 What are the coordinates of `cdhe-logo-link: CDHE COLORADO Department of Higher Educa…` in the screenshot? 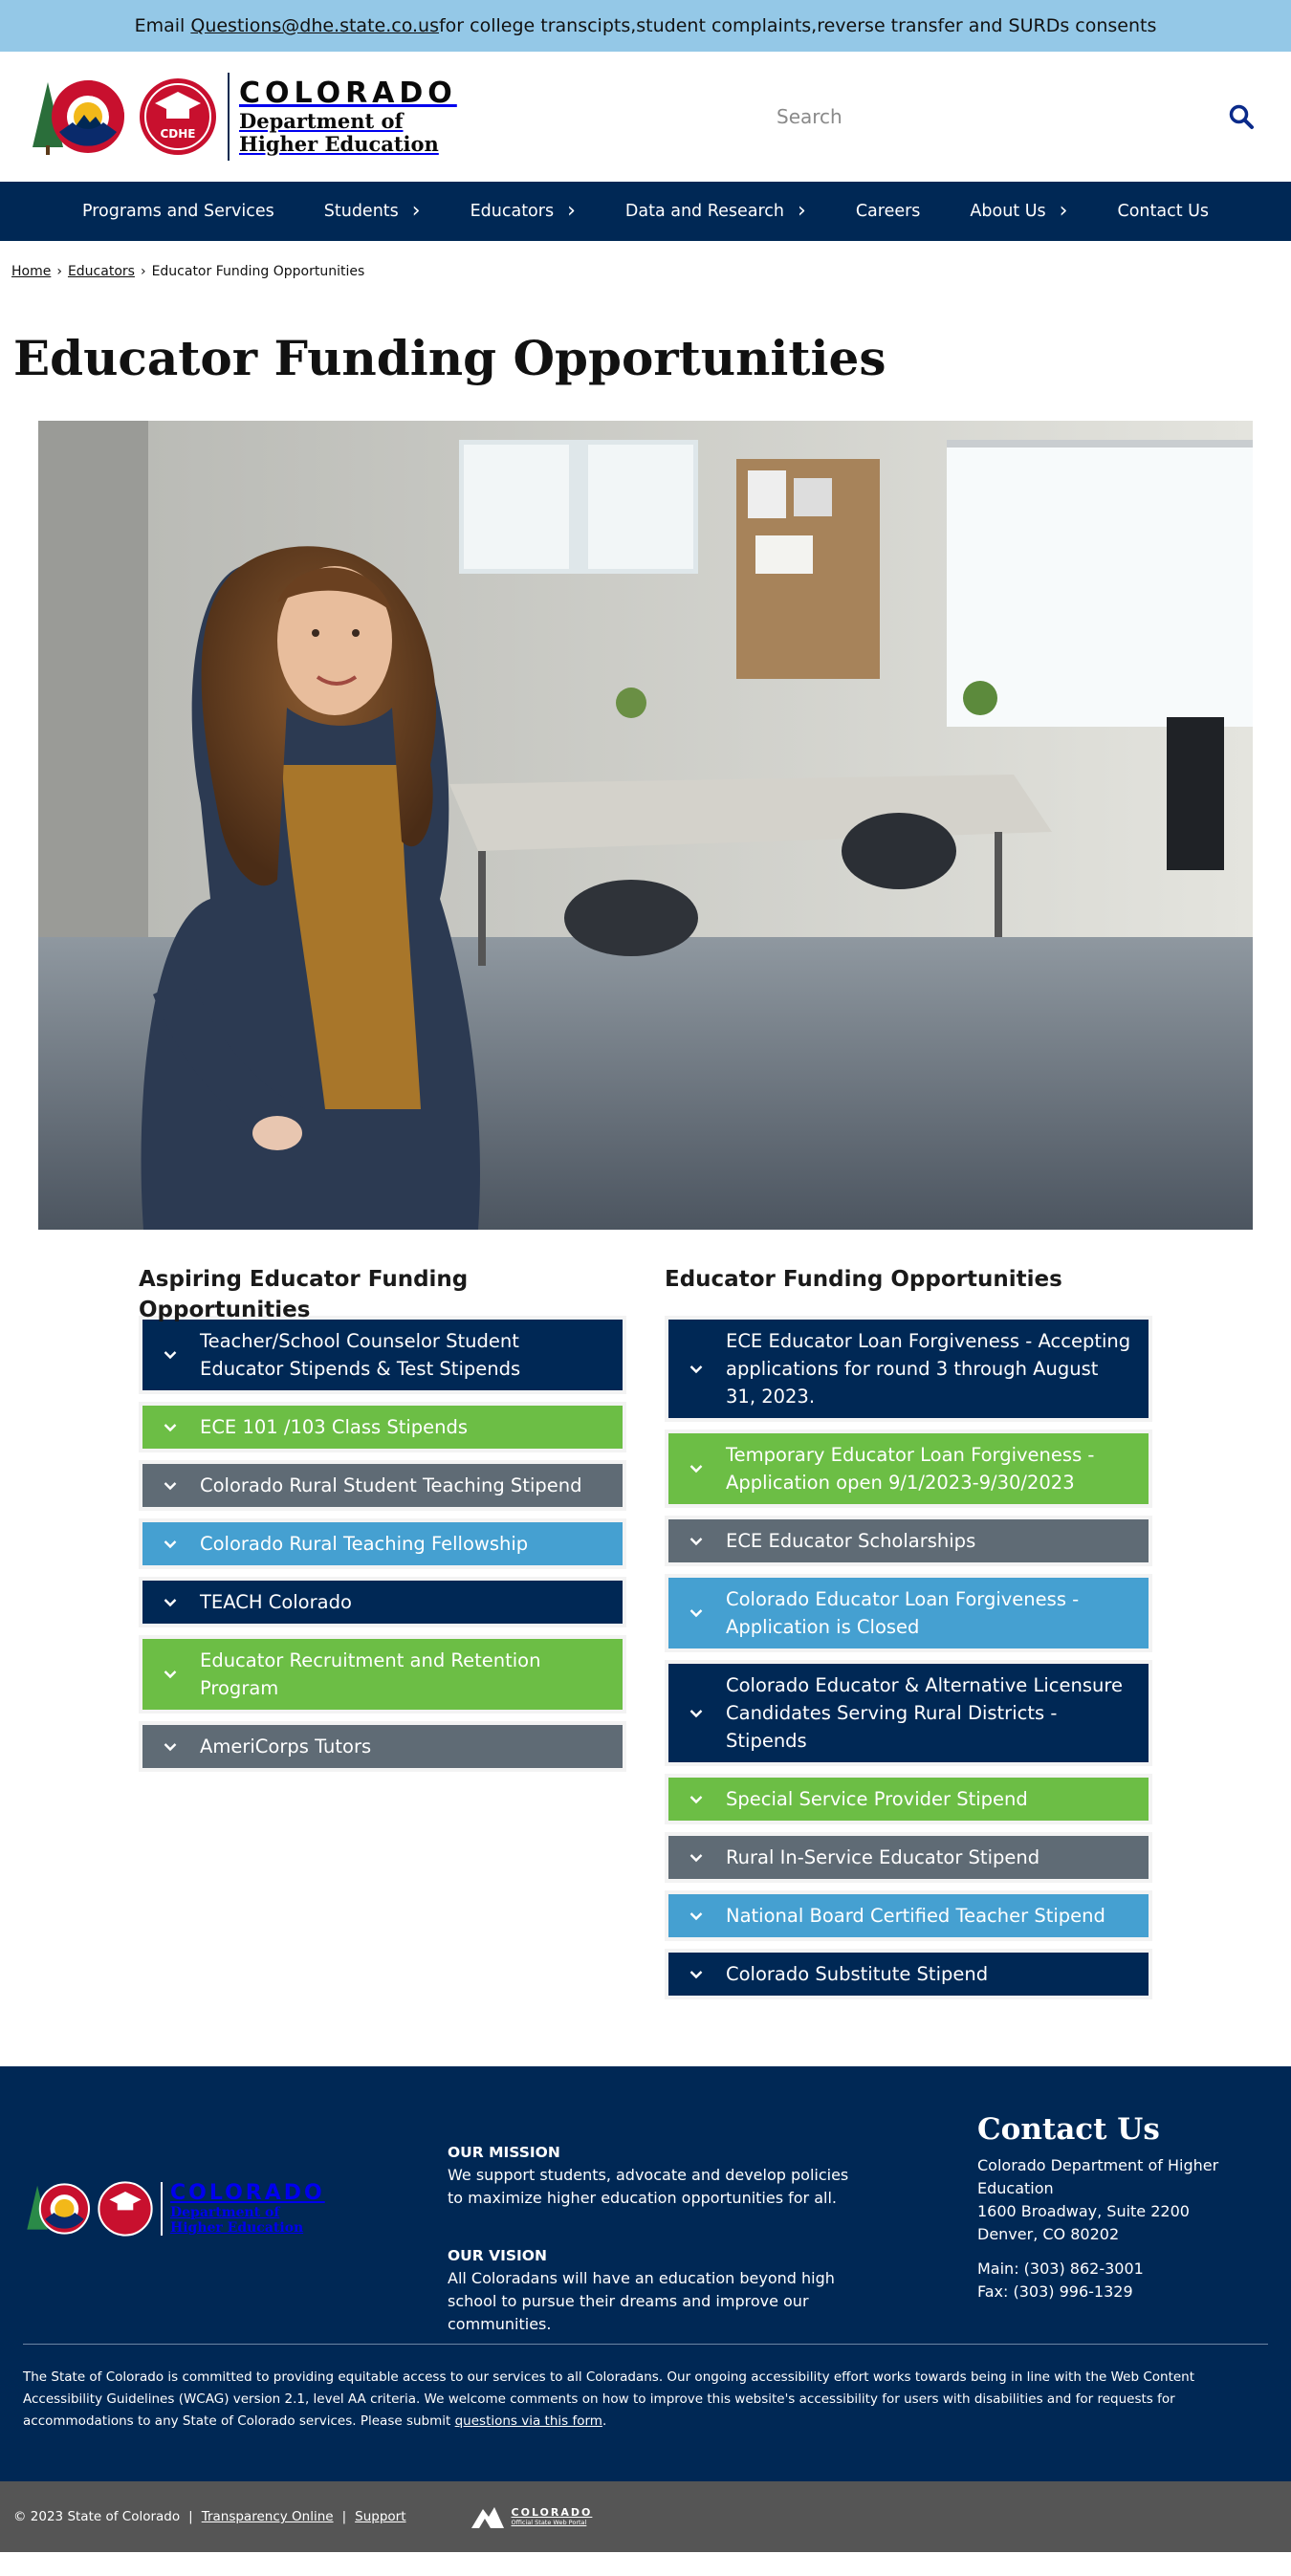 It's located at (242, 117).